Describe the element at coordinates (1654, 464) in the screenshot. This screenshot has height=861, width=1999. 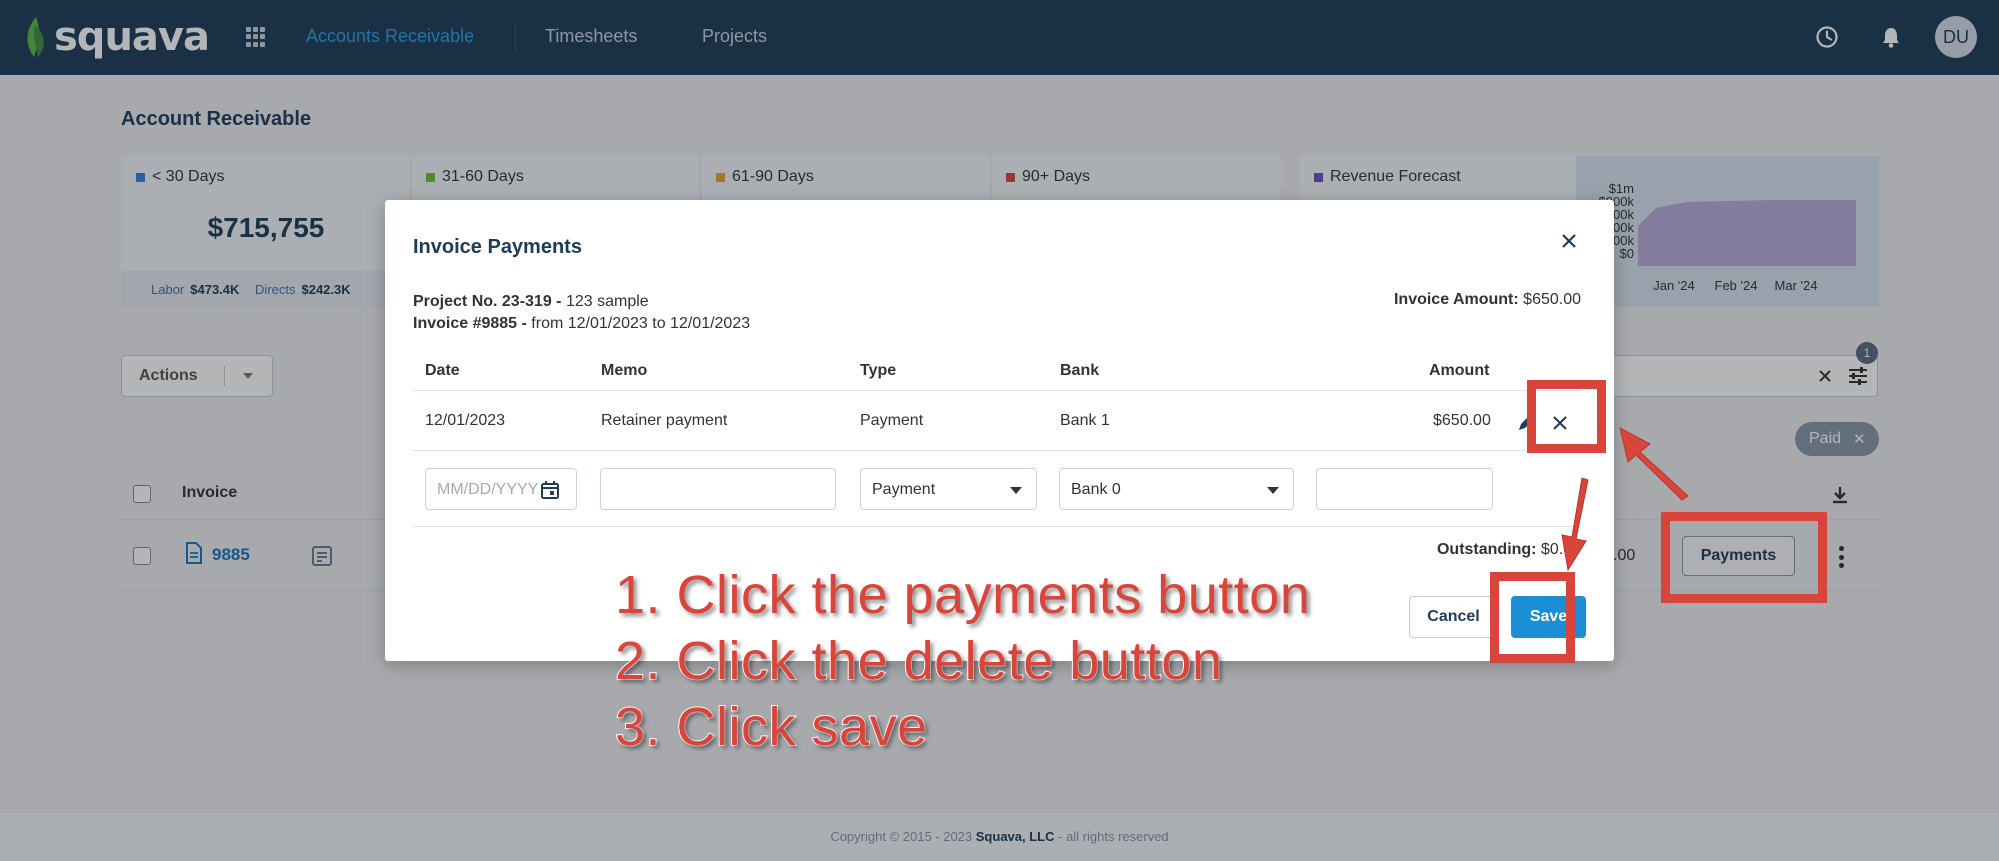
I see `arrow-to-delete` at that location.